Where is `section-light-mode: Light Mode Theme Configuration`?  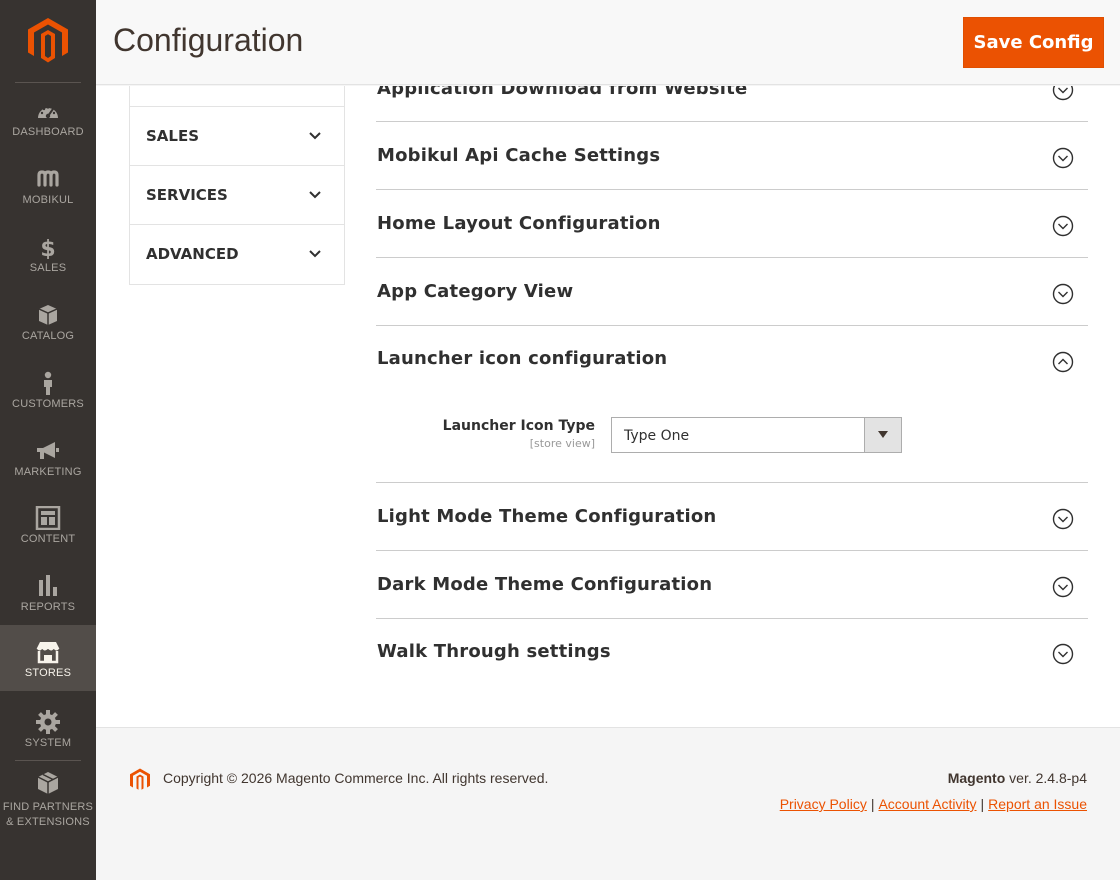 section-light-mode: Light Mode Theme Configuration is located at coordinates (732, 517).